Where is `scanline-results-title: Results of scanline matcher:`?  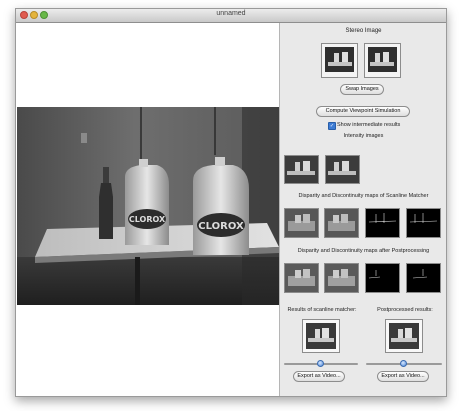 scanline-results-title: Results of scanline matcher: is located at coordinates (322, 310).